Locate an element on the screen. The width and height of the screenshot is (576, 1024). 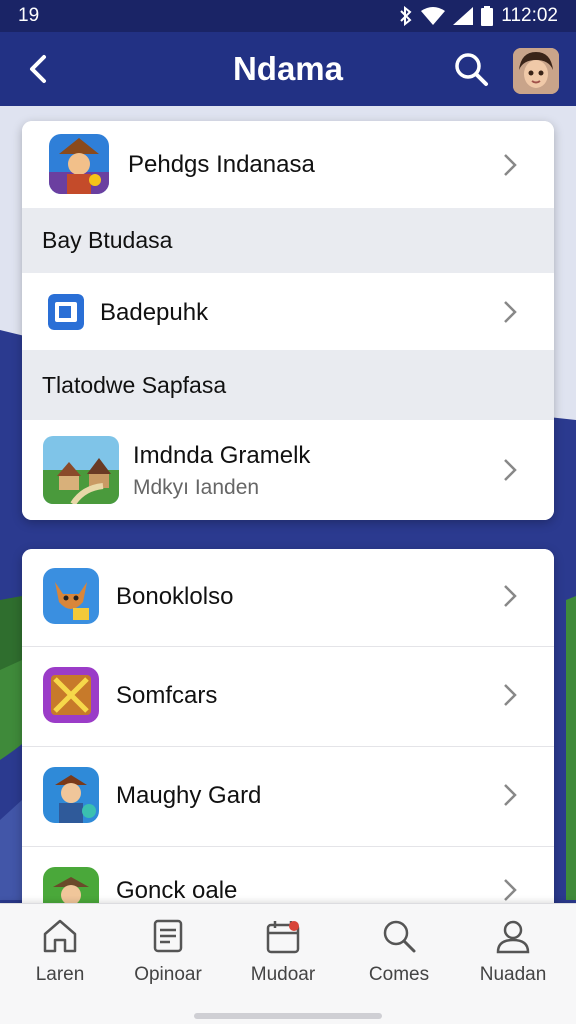
home-indicator is located at coordinates (288, 1016).